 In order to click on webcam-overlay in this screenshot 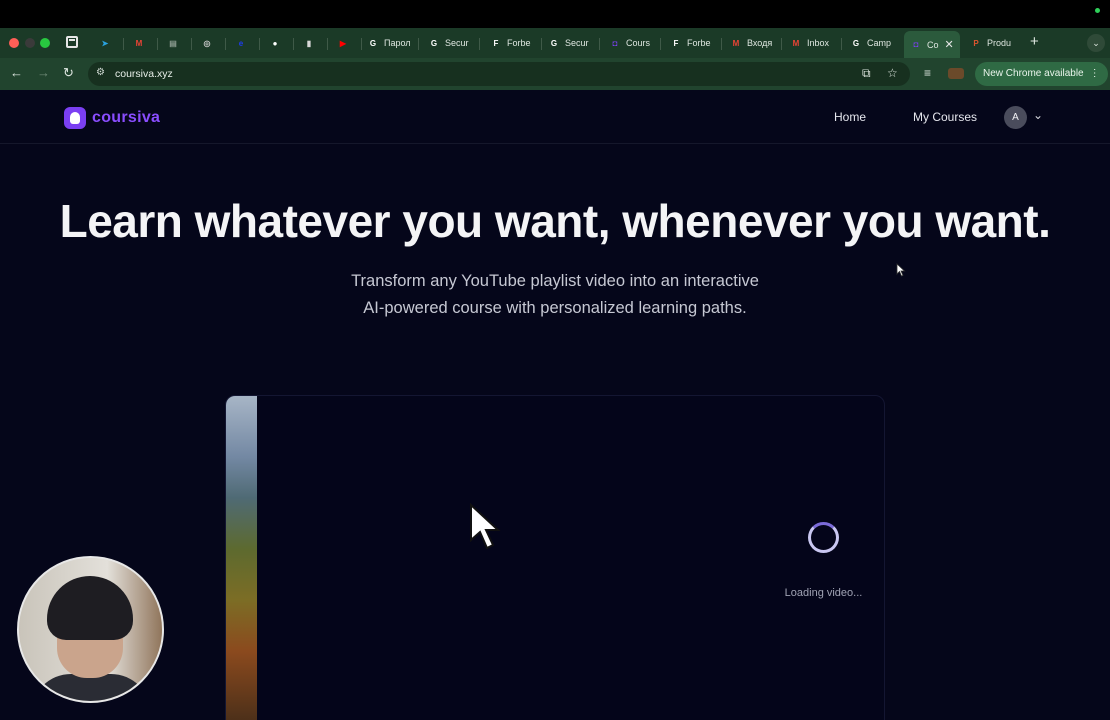, I will do `click(90, 629)`.